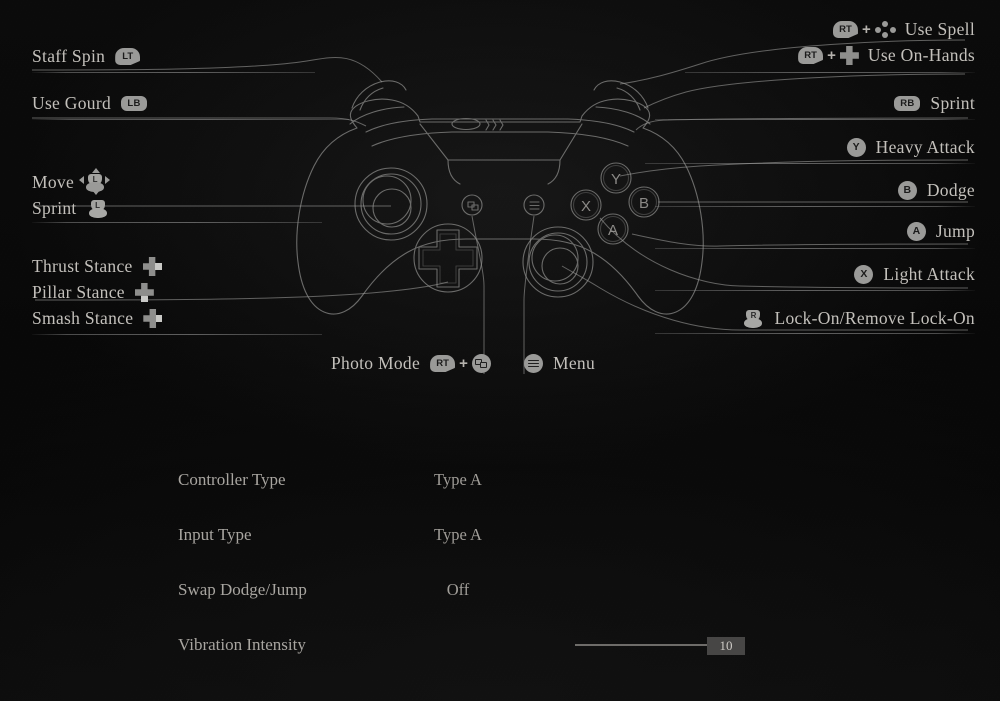 The image size is (1000, 701). What do you see at coordinates (856, 147) in the screenshot?
I see `y-button-icon: Y` at bounding box center [856, 147].